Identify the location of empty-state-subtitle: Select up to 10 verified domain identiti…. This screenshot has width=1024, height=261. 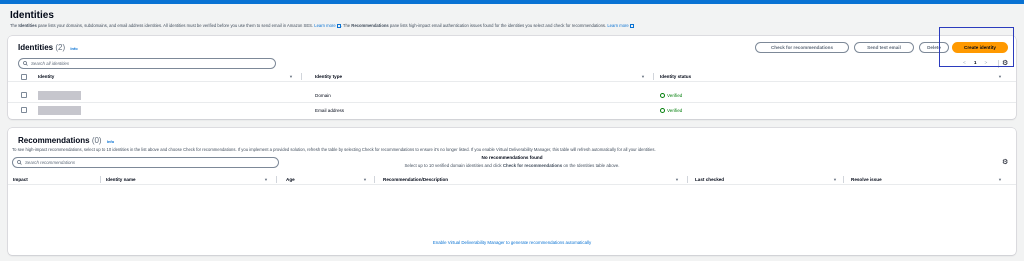
(512, 165).